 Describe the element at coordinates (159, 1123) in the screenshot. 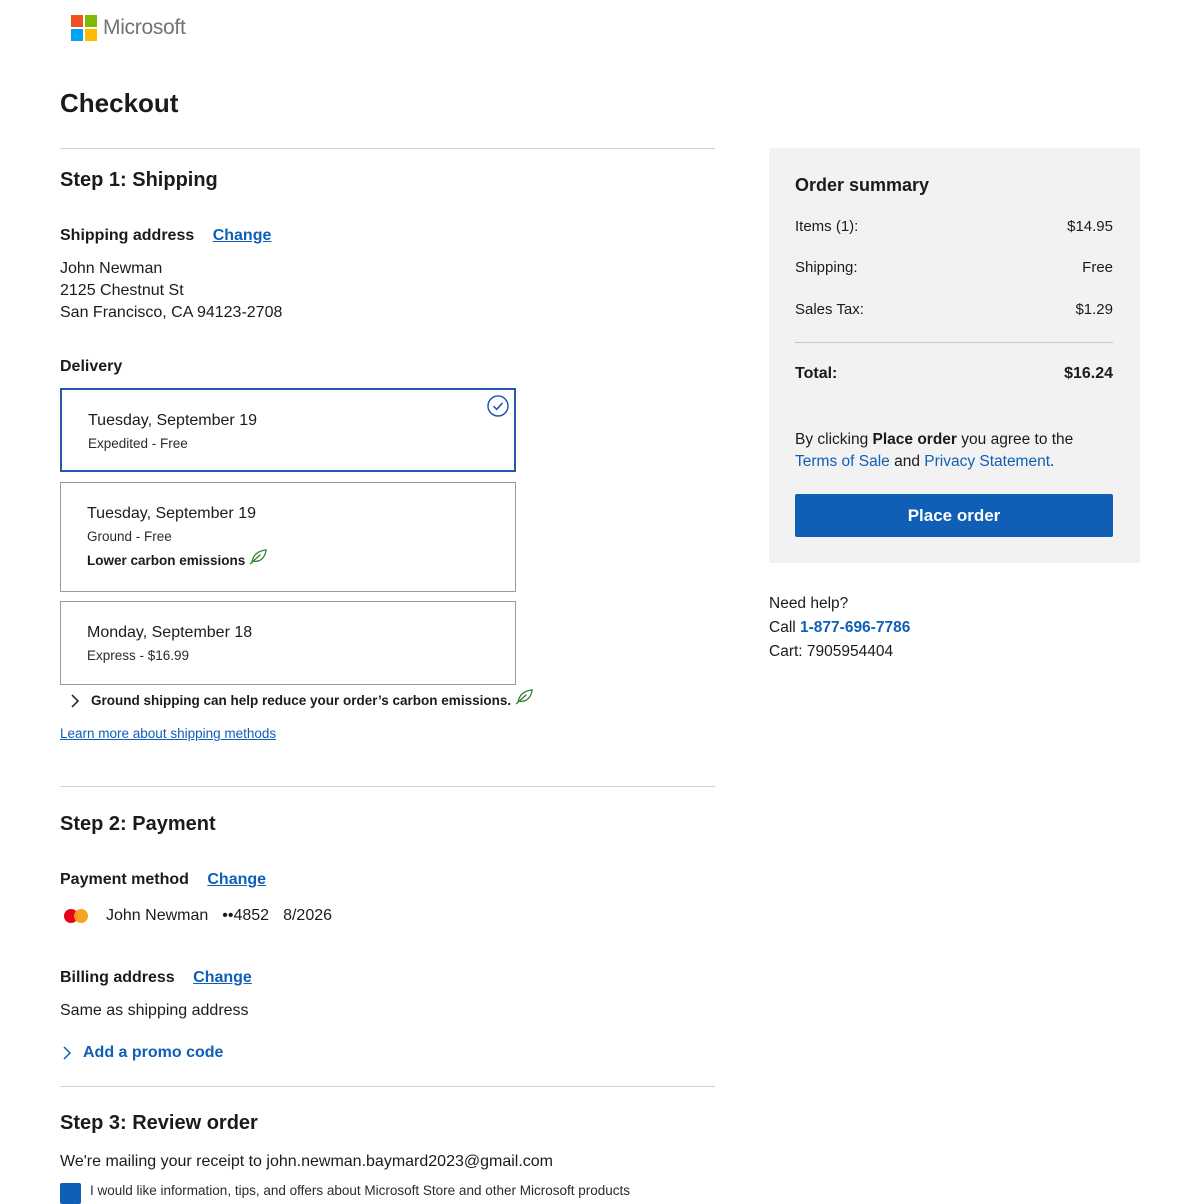

I see `step3-title: Step 3: Review order` at that location.